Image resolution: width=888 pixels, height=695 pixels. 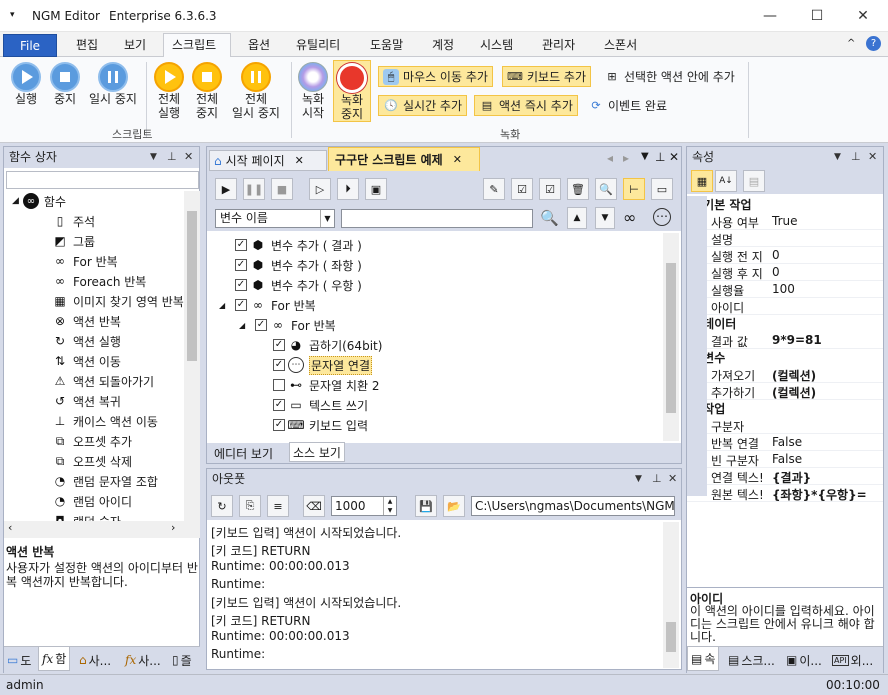 What do you see at coordinates (578, 189) in the screenshot?
I see `delete-button: 🗑` at bounding box center [578, 189].